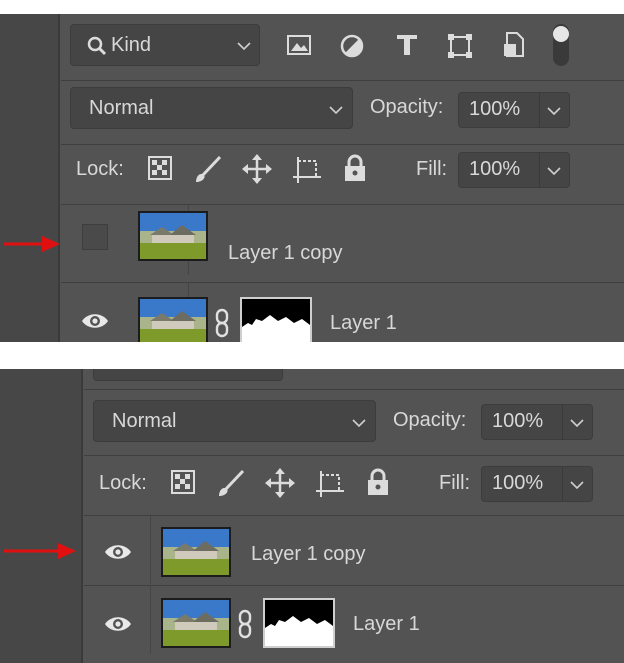 This screenshot has width=624, height=663. Describe the element at coordinates (514, 45) in the screenshot. I see `smart-object-filter-icon` at that location.